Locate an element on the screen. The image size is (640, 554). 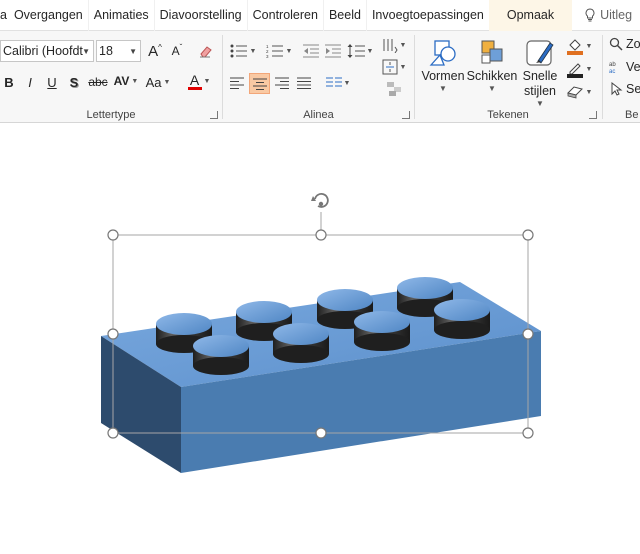
group-alinea: ▼ 123 ▼ ▼ ▼ ▼ ▼ Alinea is located at coordinates (318, 77).